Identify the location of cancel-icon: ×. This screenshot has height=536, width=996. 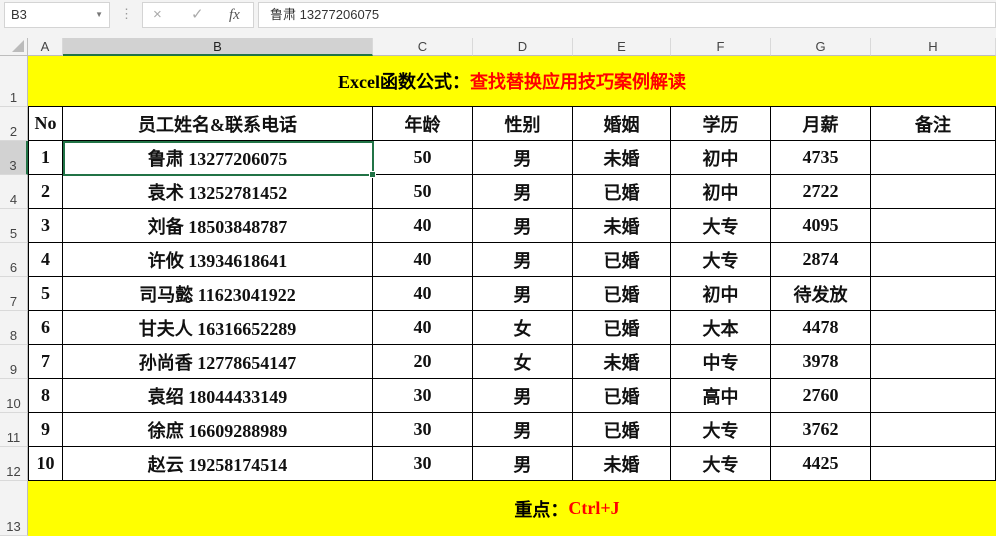
(157, 15).